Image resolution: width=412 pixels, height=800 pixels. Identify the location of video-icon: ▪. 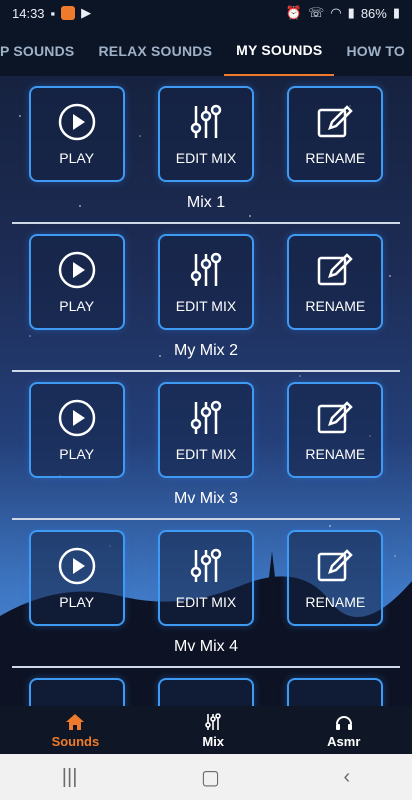
(53, 13).